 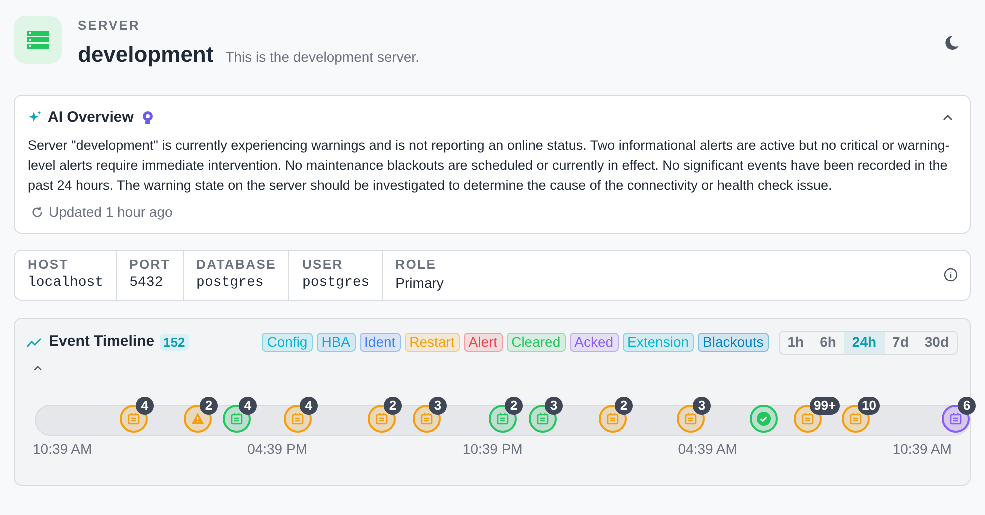 What do you see at coordinates (66, 283) in the screenshot?
I see `field-value: localhost` at bounding box center [66, 283].